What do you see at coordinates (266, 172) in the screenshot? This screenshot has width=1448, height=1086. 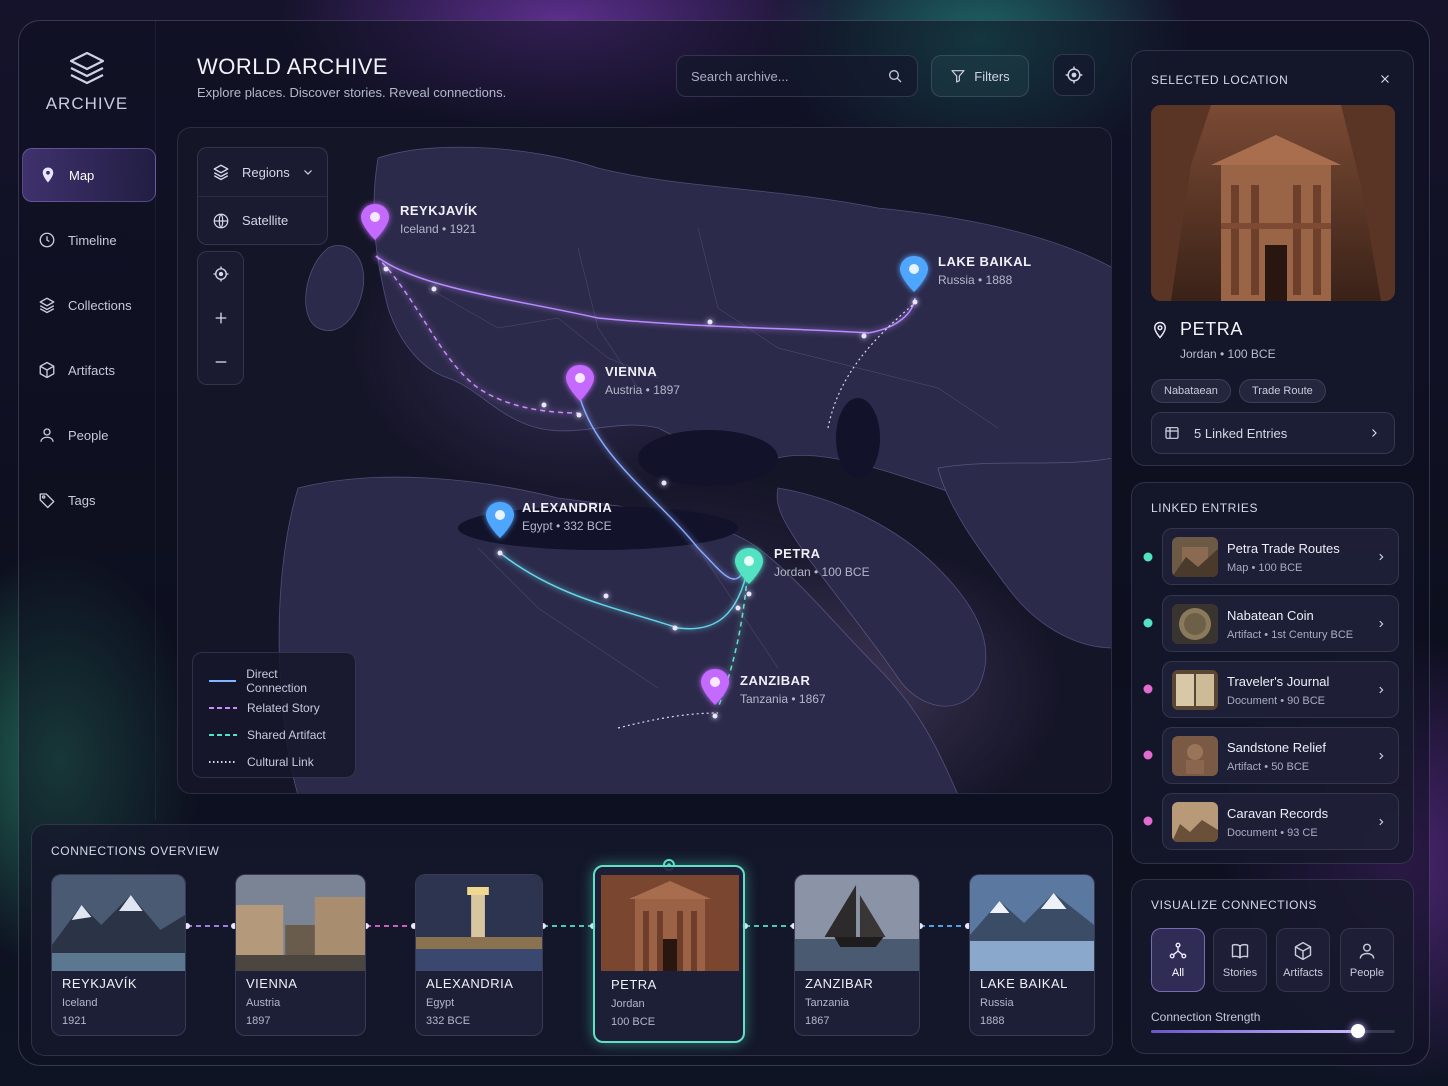 I see `regions-label: Regions` at bounding box center [266, 172].